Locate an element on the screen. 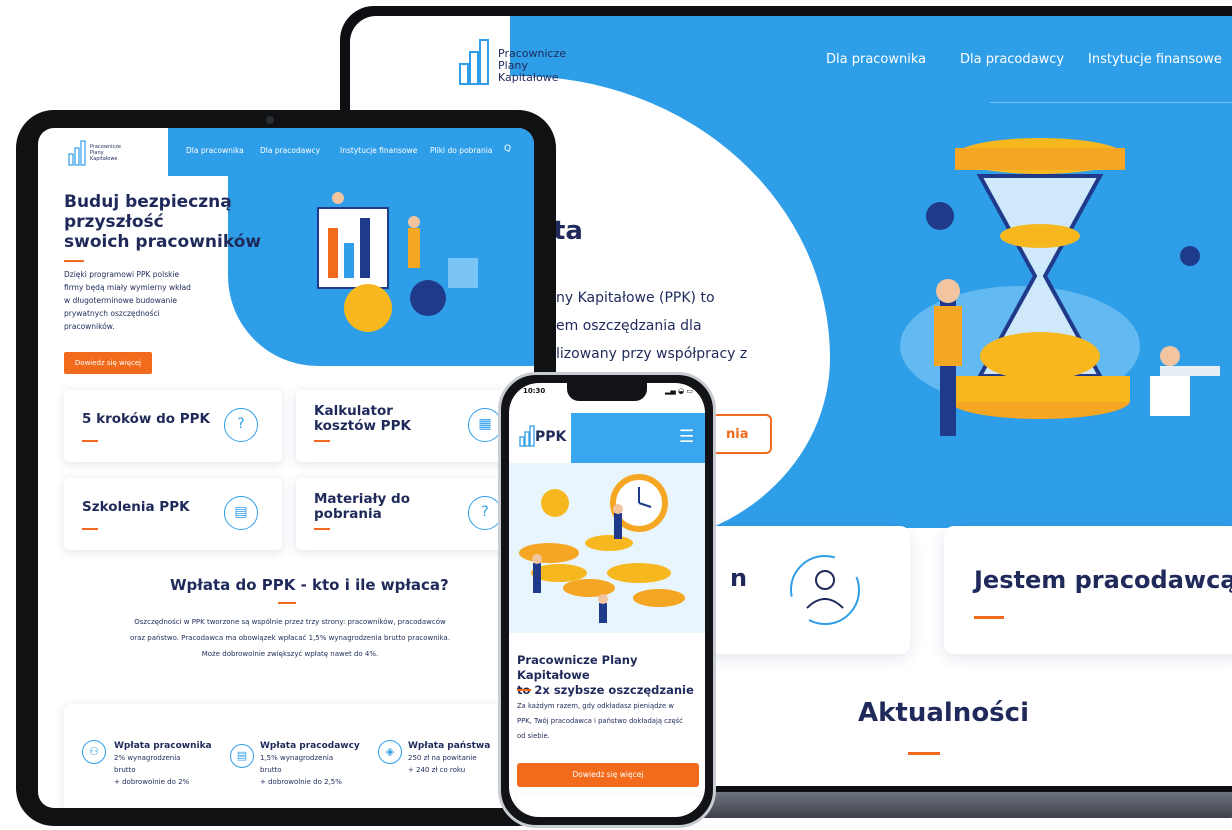 This screenshot has width=1232, height=830. tablet-nav-instytucje: Instytucje finansowe is located at coordinates (378, 150).